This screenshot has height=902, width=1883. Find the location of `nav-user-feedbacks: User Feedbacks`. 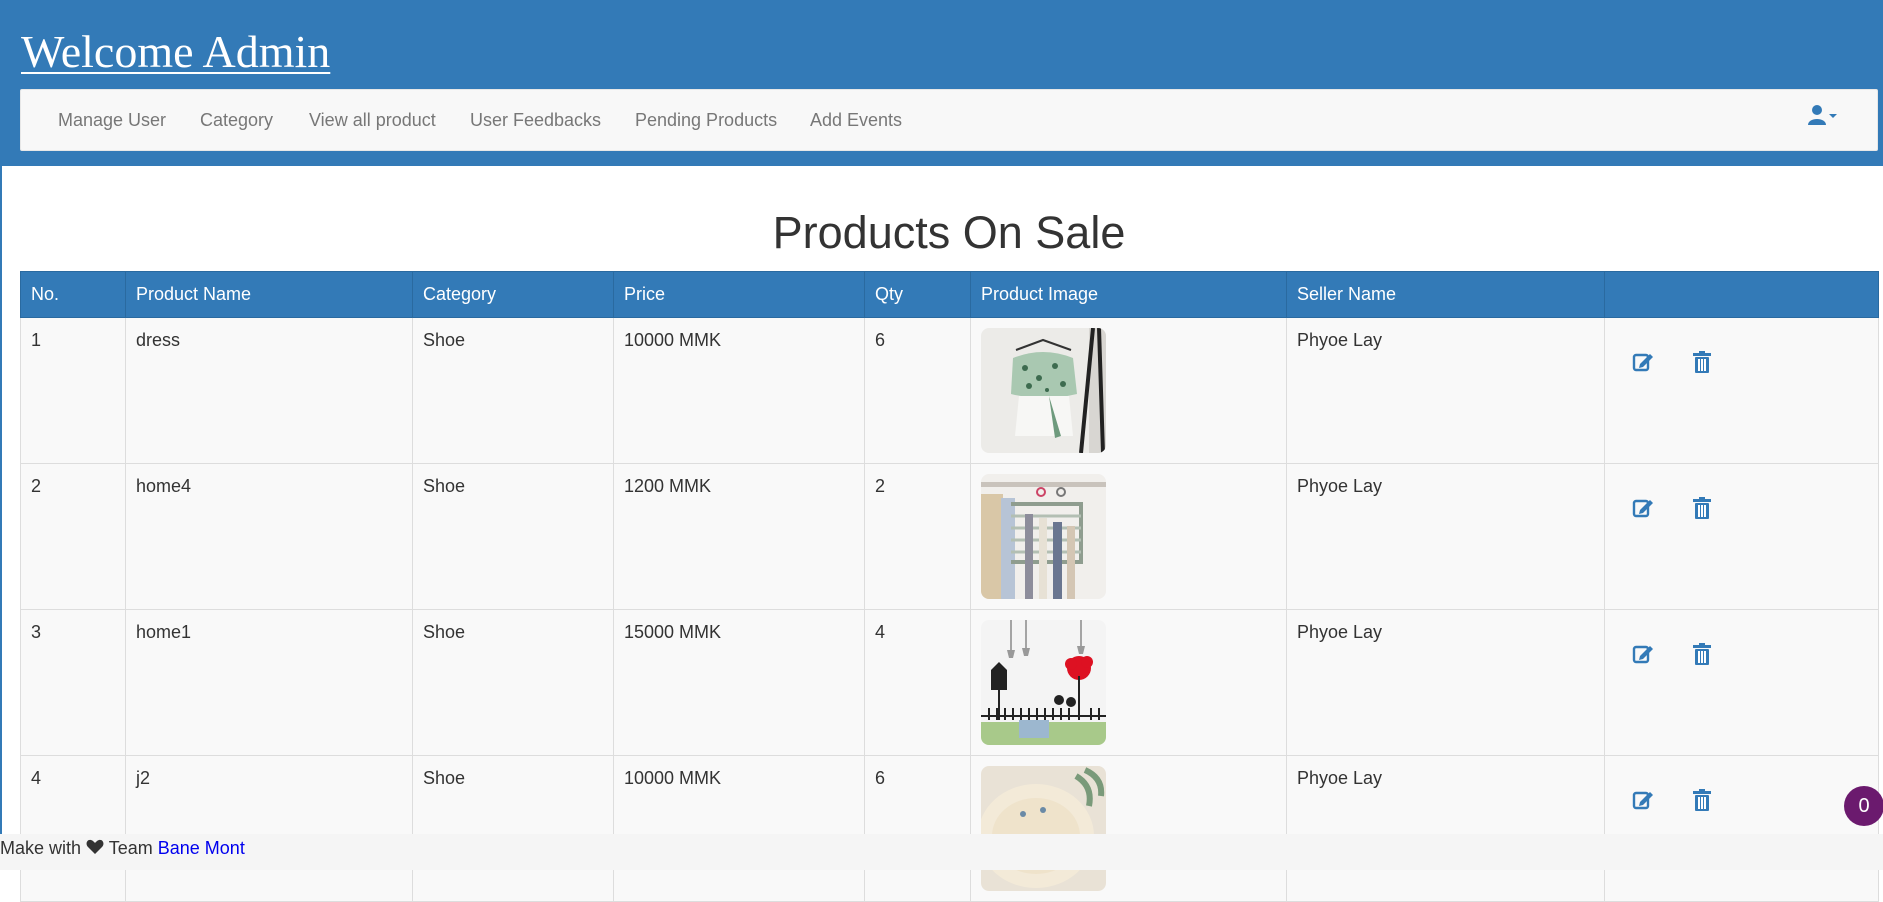

nav-user-feedbacks: User Feedbacks is located at coordinates (535, 121).